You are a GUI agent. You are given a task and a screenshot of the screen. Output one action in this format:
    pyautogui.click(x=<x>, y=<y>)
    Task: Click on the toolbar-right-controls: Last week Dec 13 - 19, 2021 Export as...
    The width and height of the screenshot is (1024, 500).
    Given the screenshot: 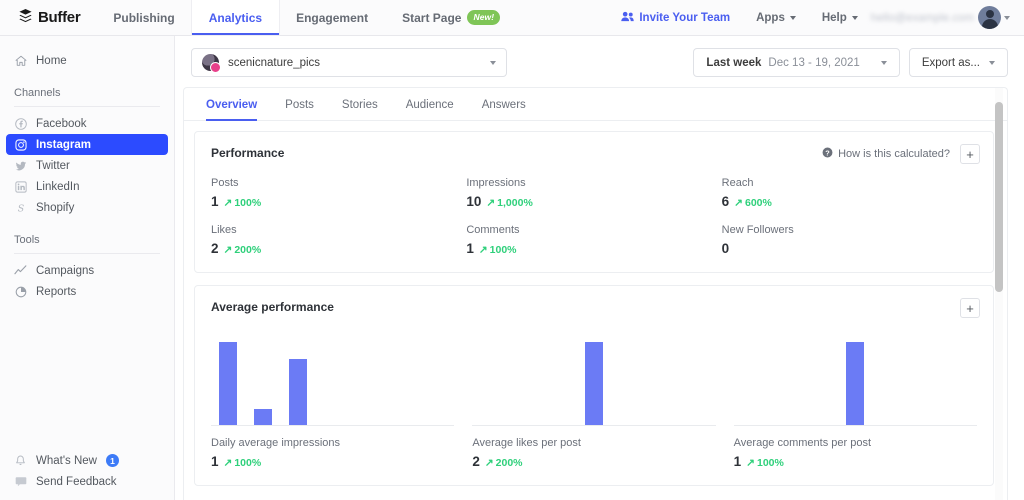 What is the action you would take?
    pyautogui.click(x=850, y=62)
    